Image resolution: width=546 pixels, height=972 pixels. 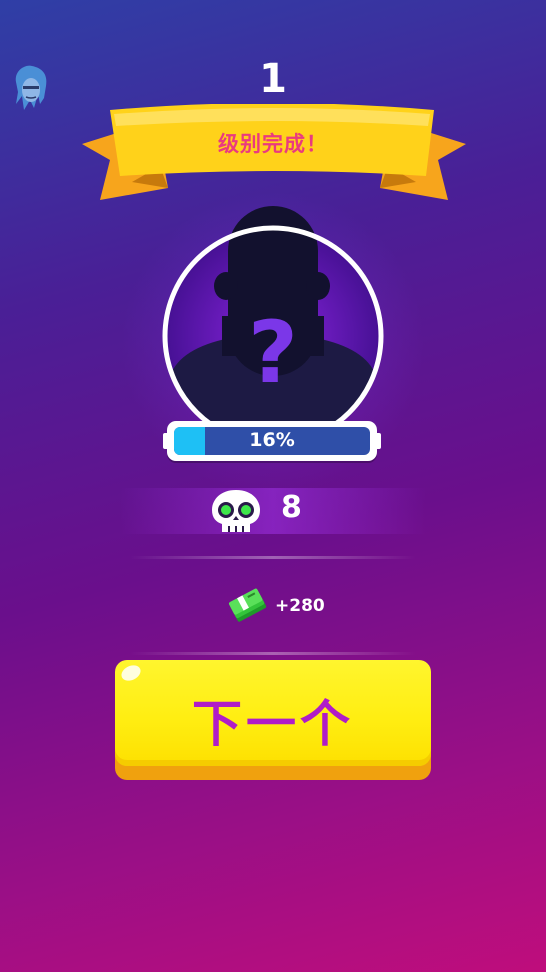 I want to click on skull-icon, so click(x=236, y=512).